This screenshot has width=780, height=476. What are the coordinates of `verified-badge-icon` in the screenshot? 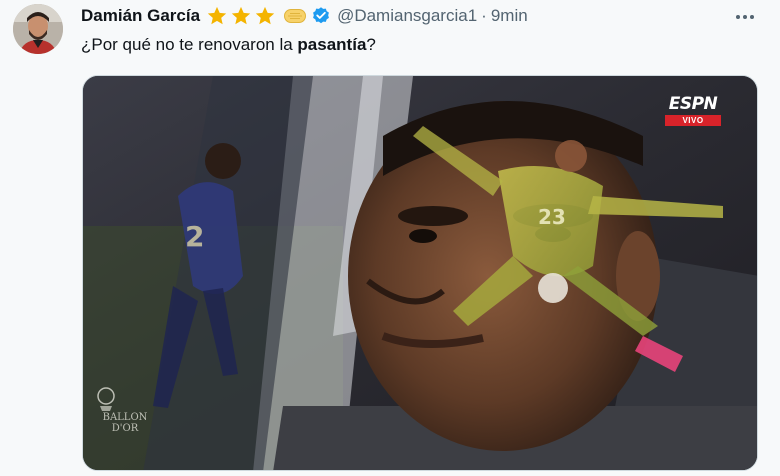 It's located at (321, 16).